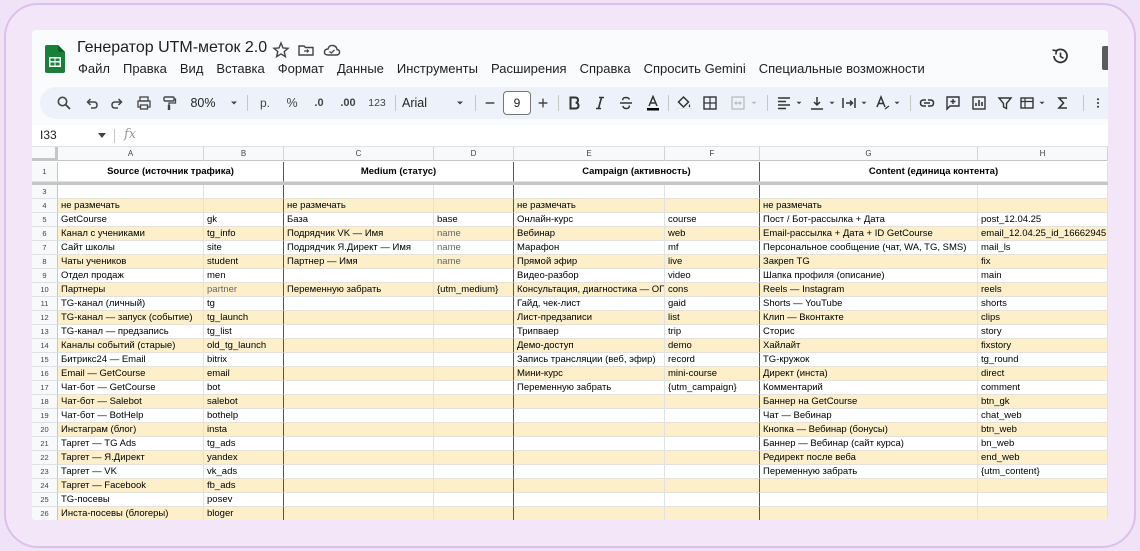 The height and width of the screenshot is (551, 1140). I want to click on row-header: 6, so click(45, 234).